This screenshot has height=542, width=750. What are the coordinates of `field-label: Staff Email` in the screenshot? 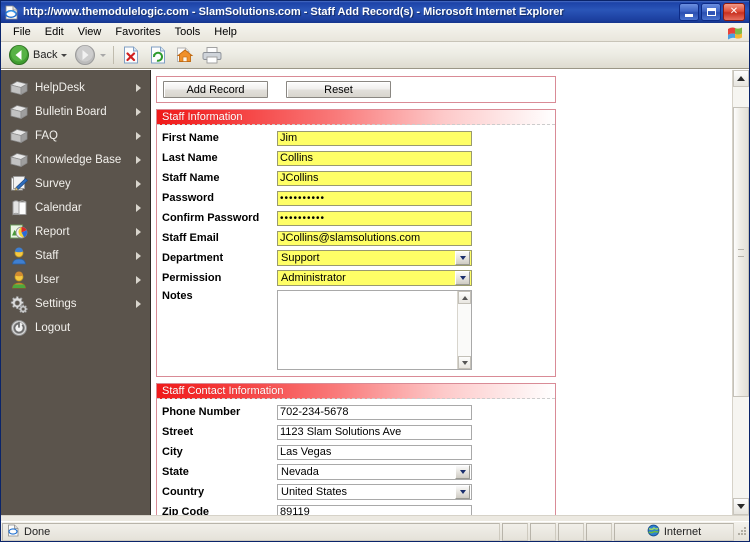 It's located at (190, 238).